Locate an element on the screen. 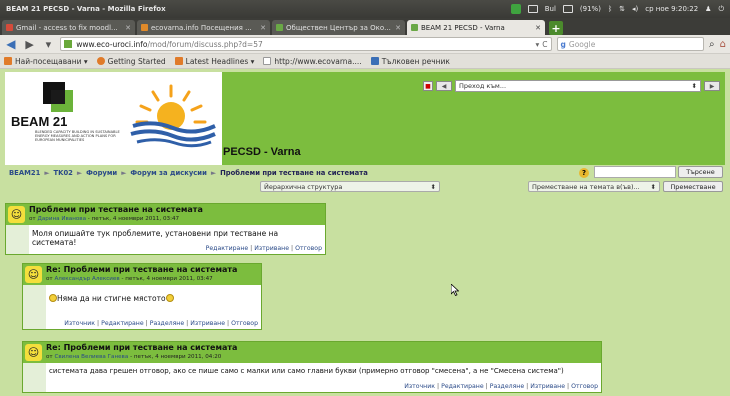 The height and width of the screenshot is (396, 730). next-activity-button: ▶ is located at coordinates (712, 86).